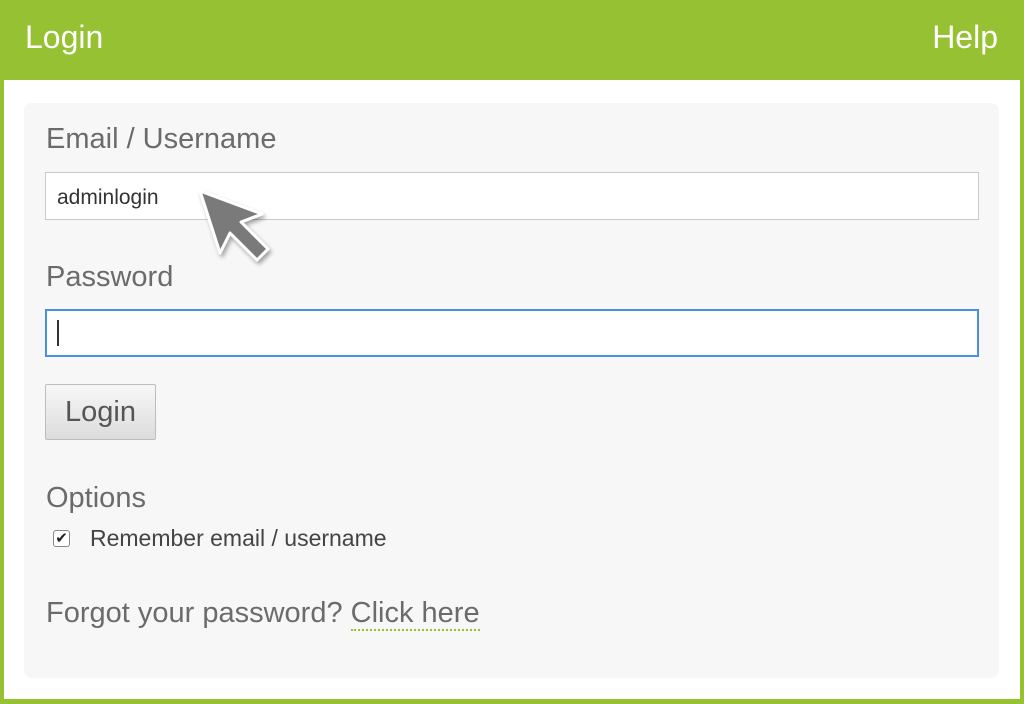 This screenshot has width=1024, height=704. I want to click on password-label: Password, so click(110, 277).